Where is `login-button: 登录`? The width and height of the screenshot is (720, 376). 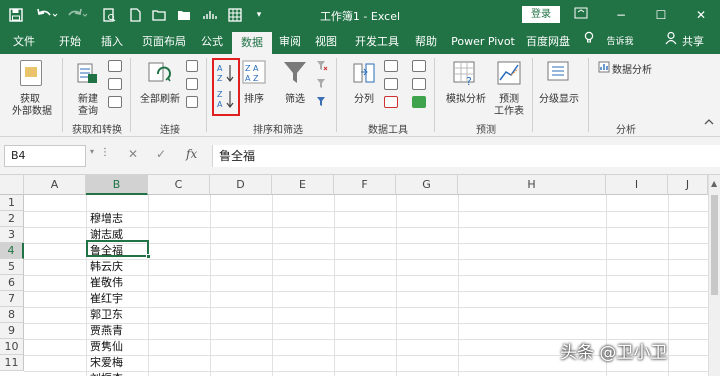
login-button: 登录 is located at coordinates (541, 14).